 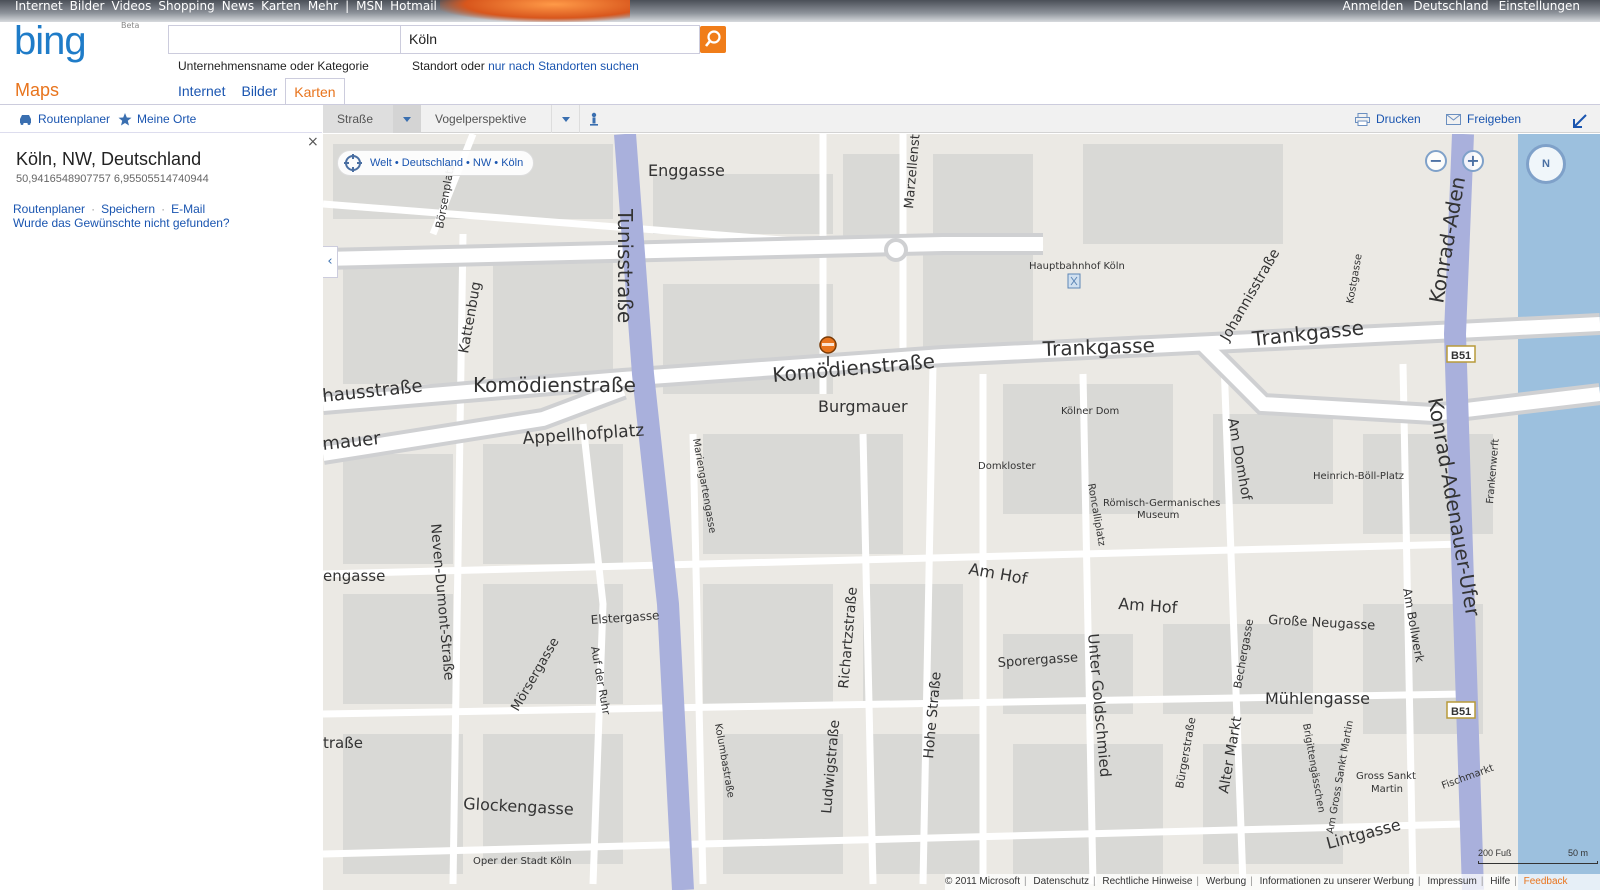 What do you see at coordinates (281, 6) in the screenshot?
I see `top-link-karten: Karten` at bounding box center [281, 6].